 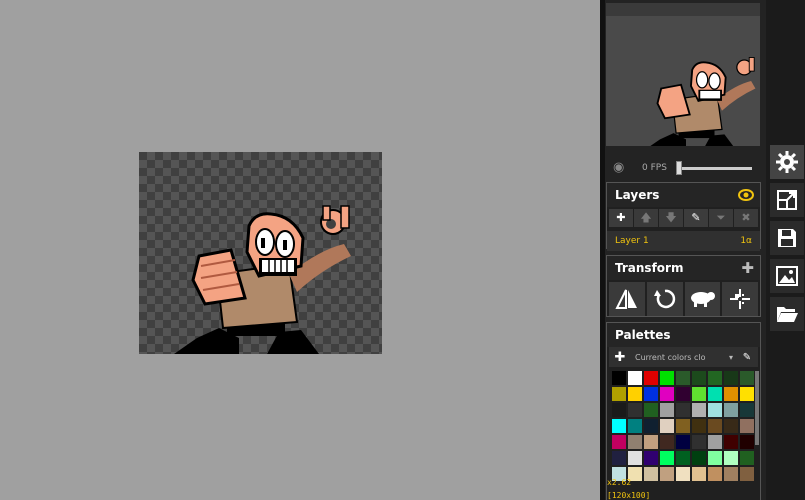 I want to click on palettes-panel: Palettes ✚ Current colors clo ▾ ✎, so click(x=683, y=411).